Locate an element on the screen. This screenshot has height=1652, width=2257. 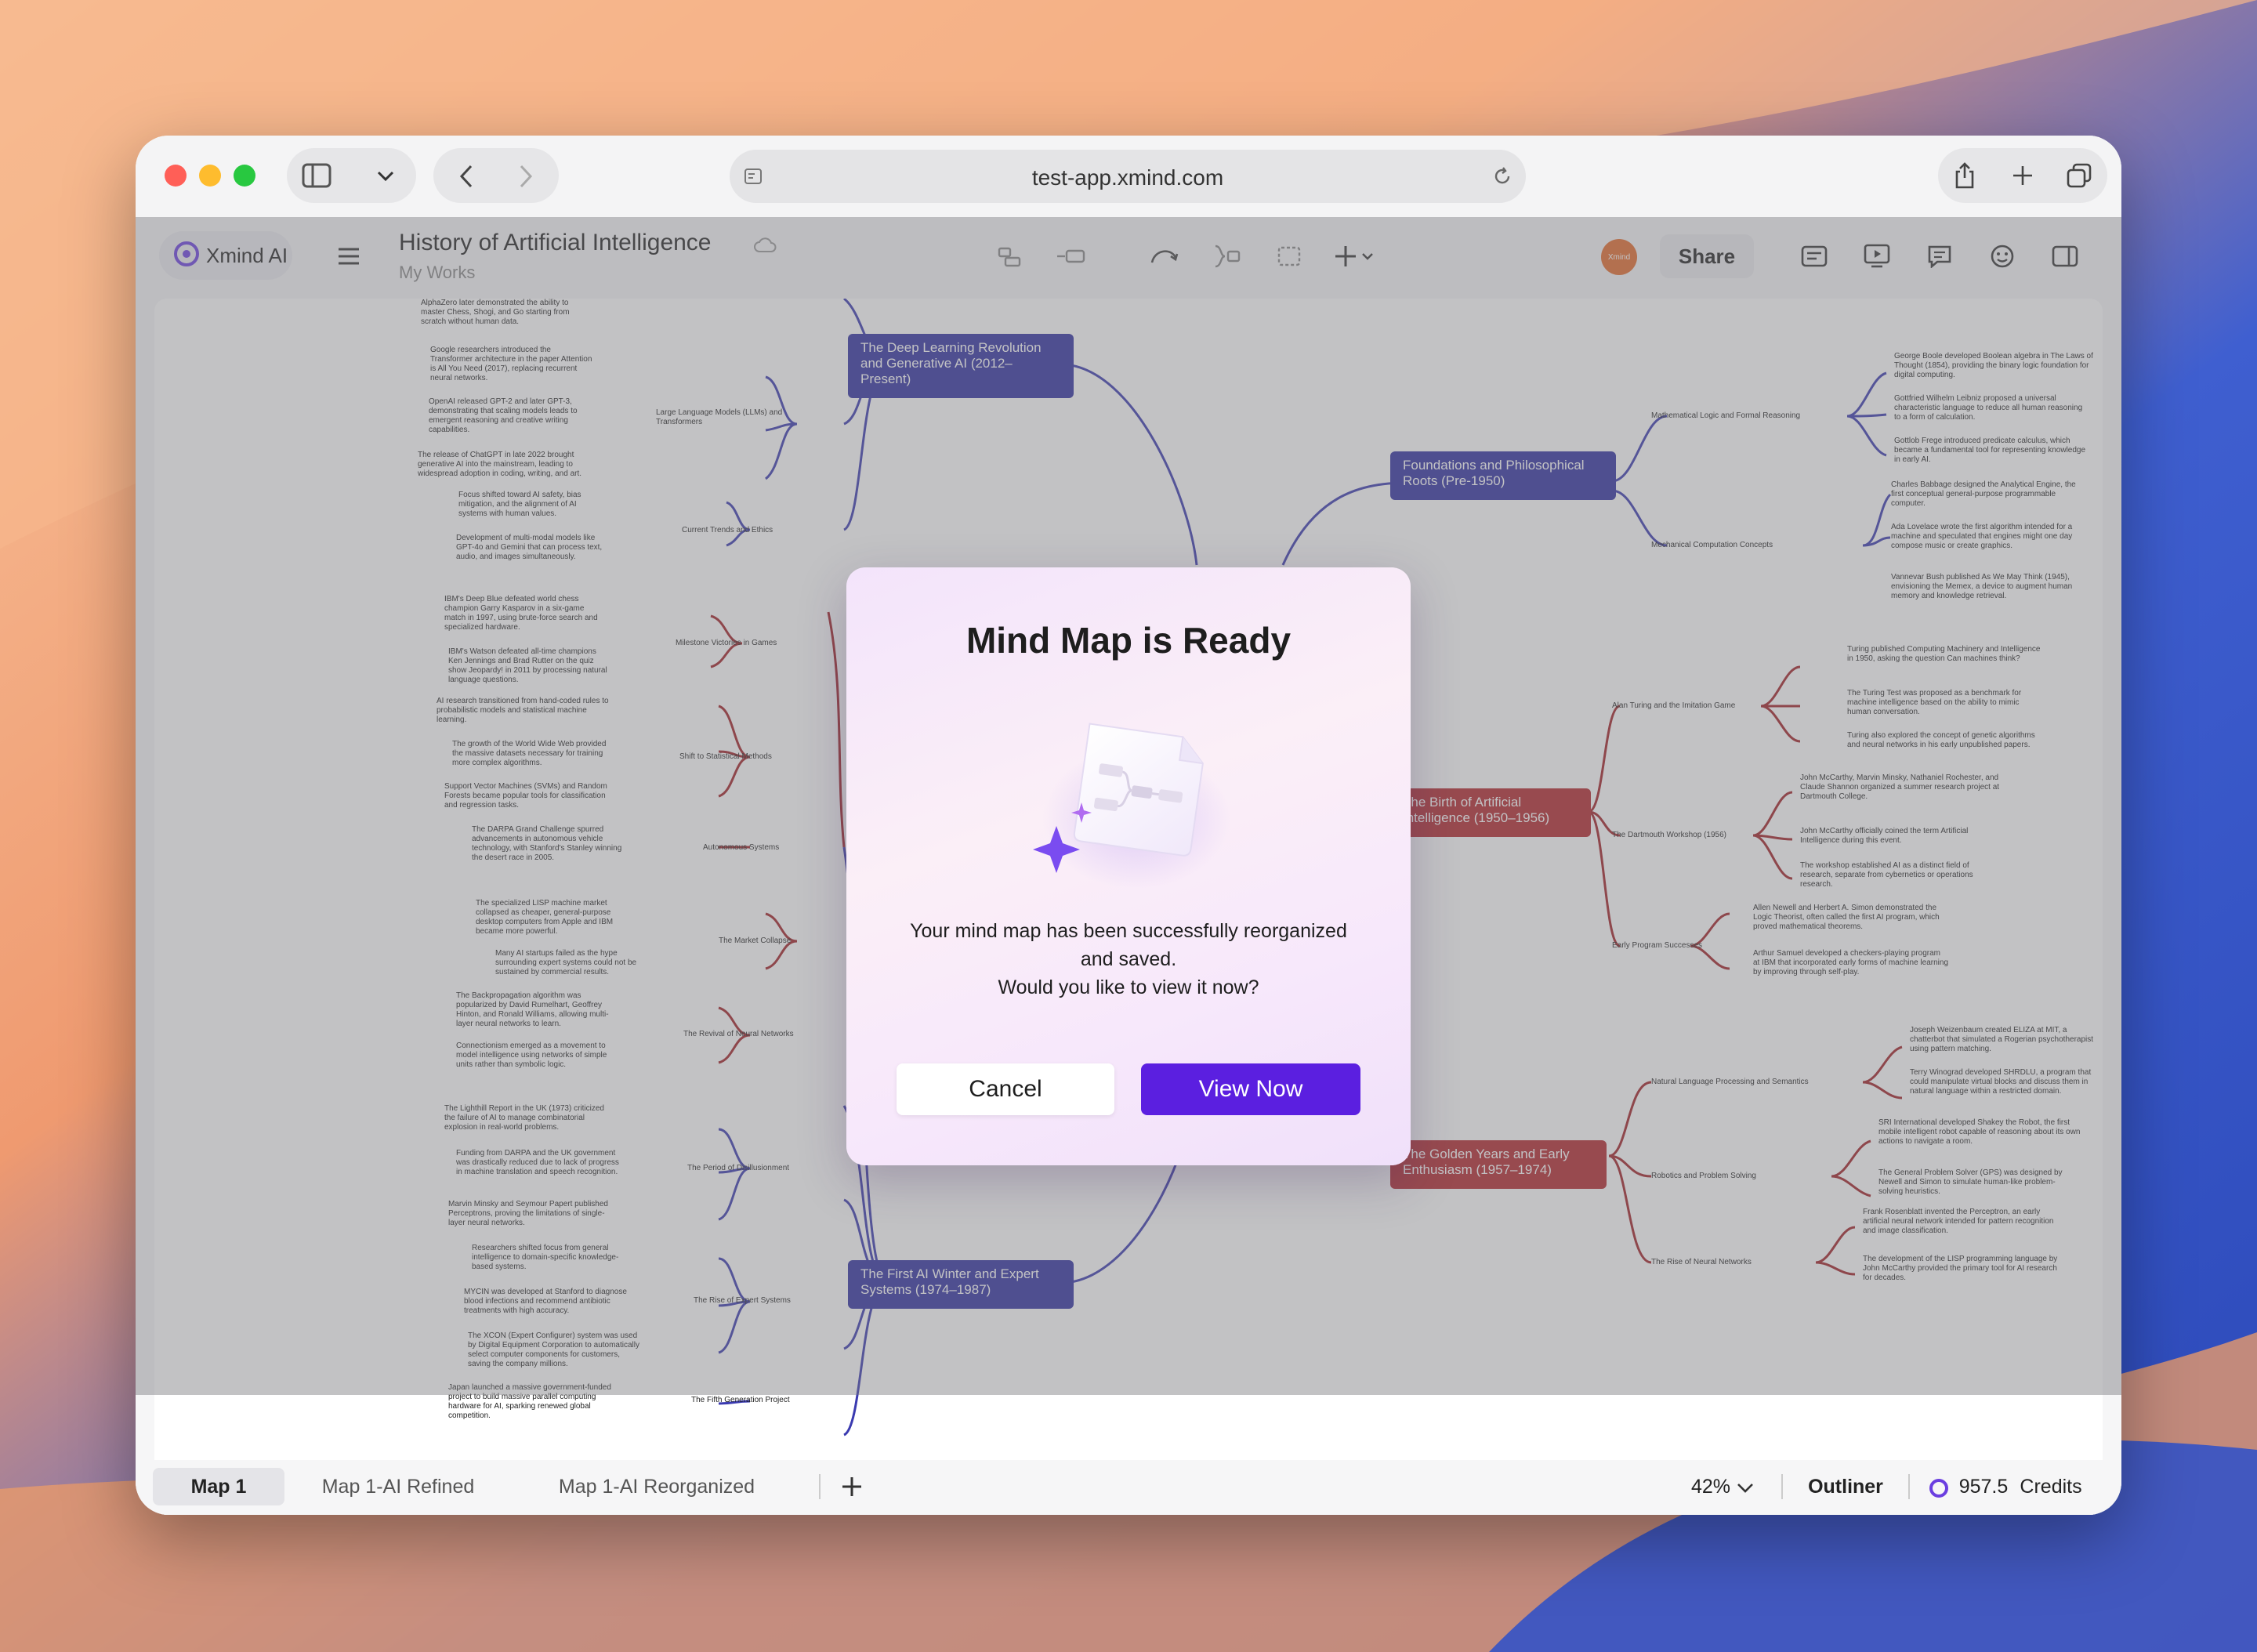
url-text: test-app.xmind.com is located at coordinates (1128, 177).